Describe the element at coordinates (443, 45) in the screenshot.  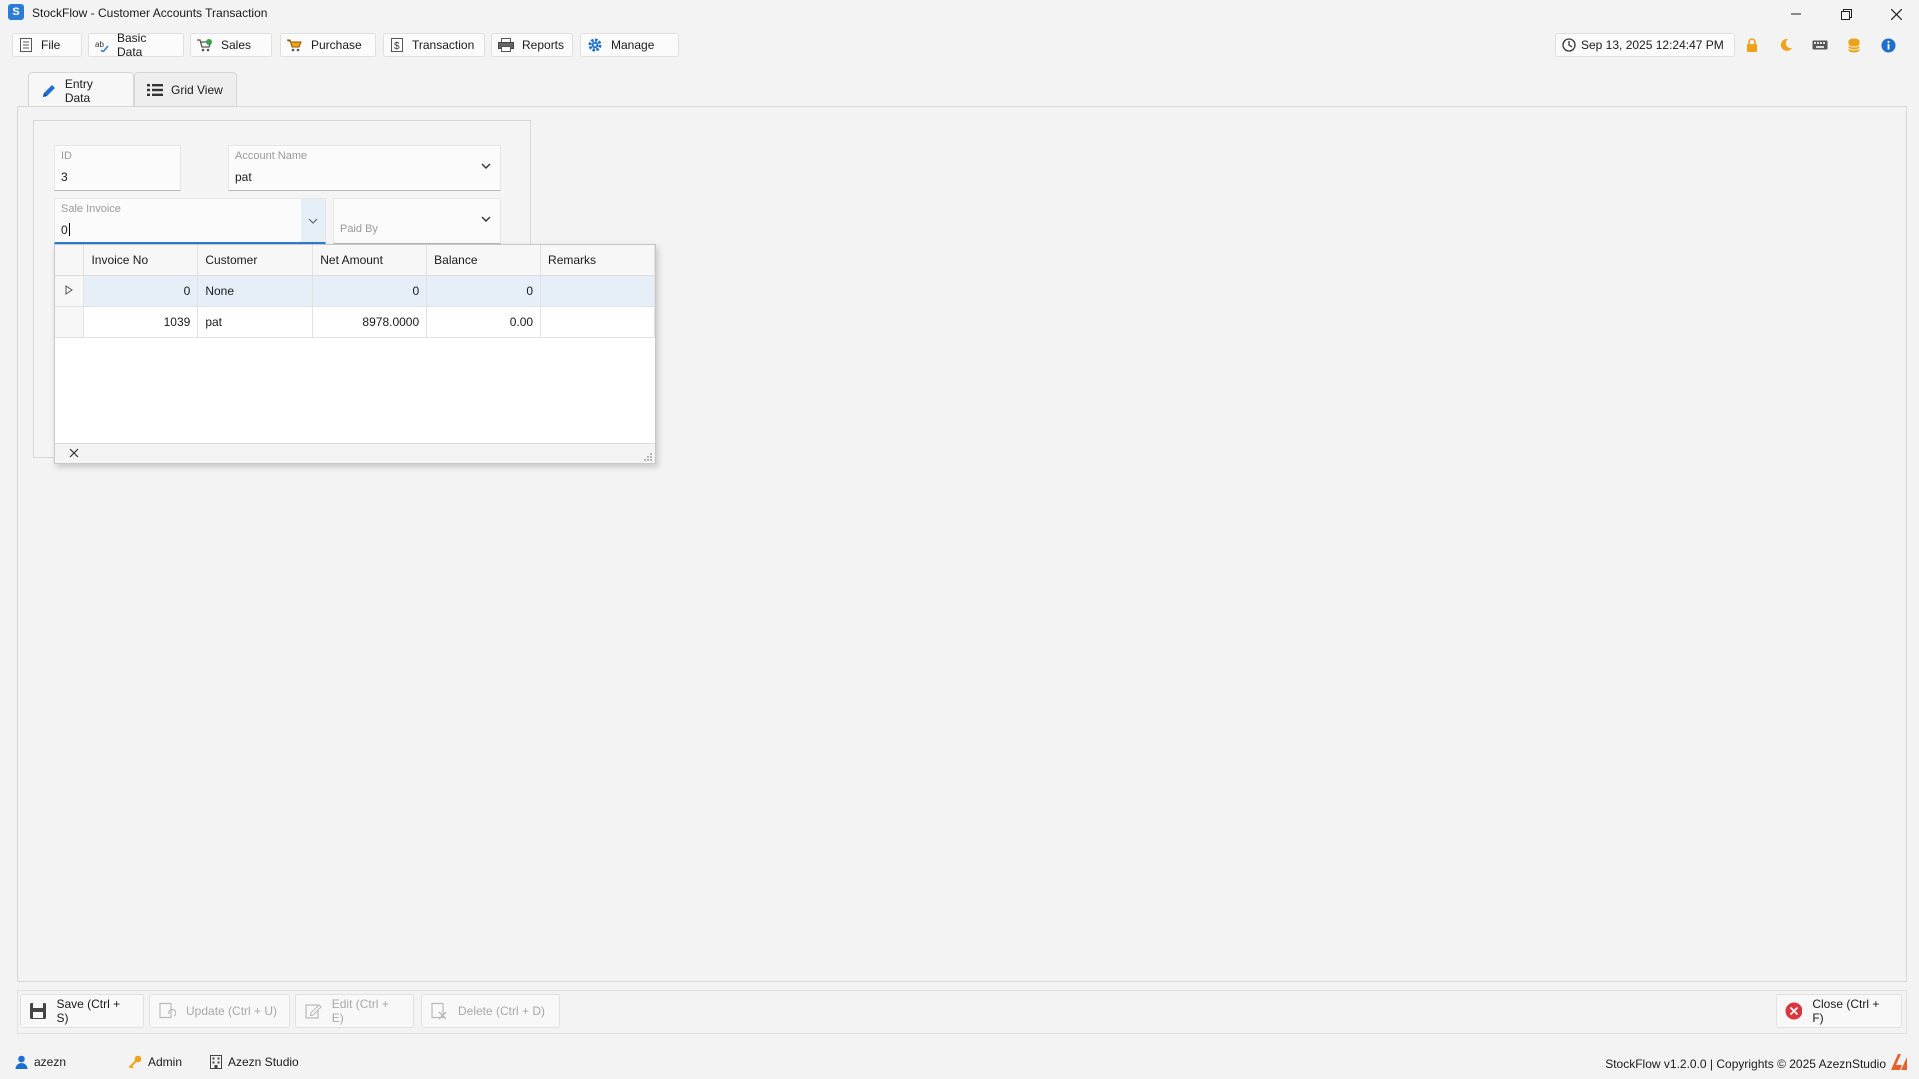
I see `menu-transaction-label: Transaction` at that location.